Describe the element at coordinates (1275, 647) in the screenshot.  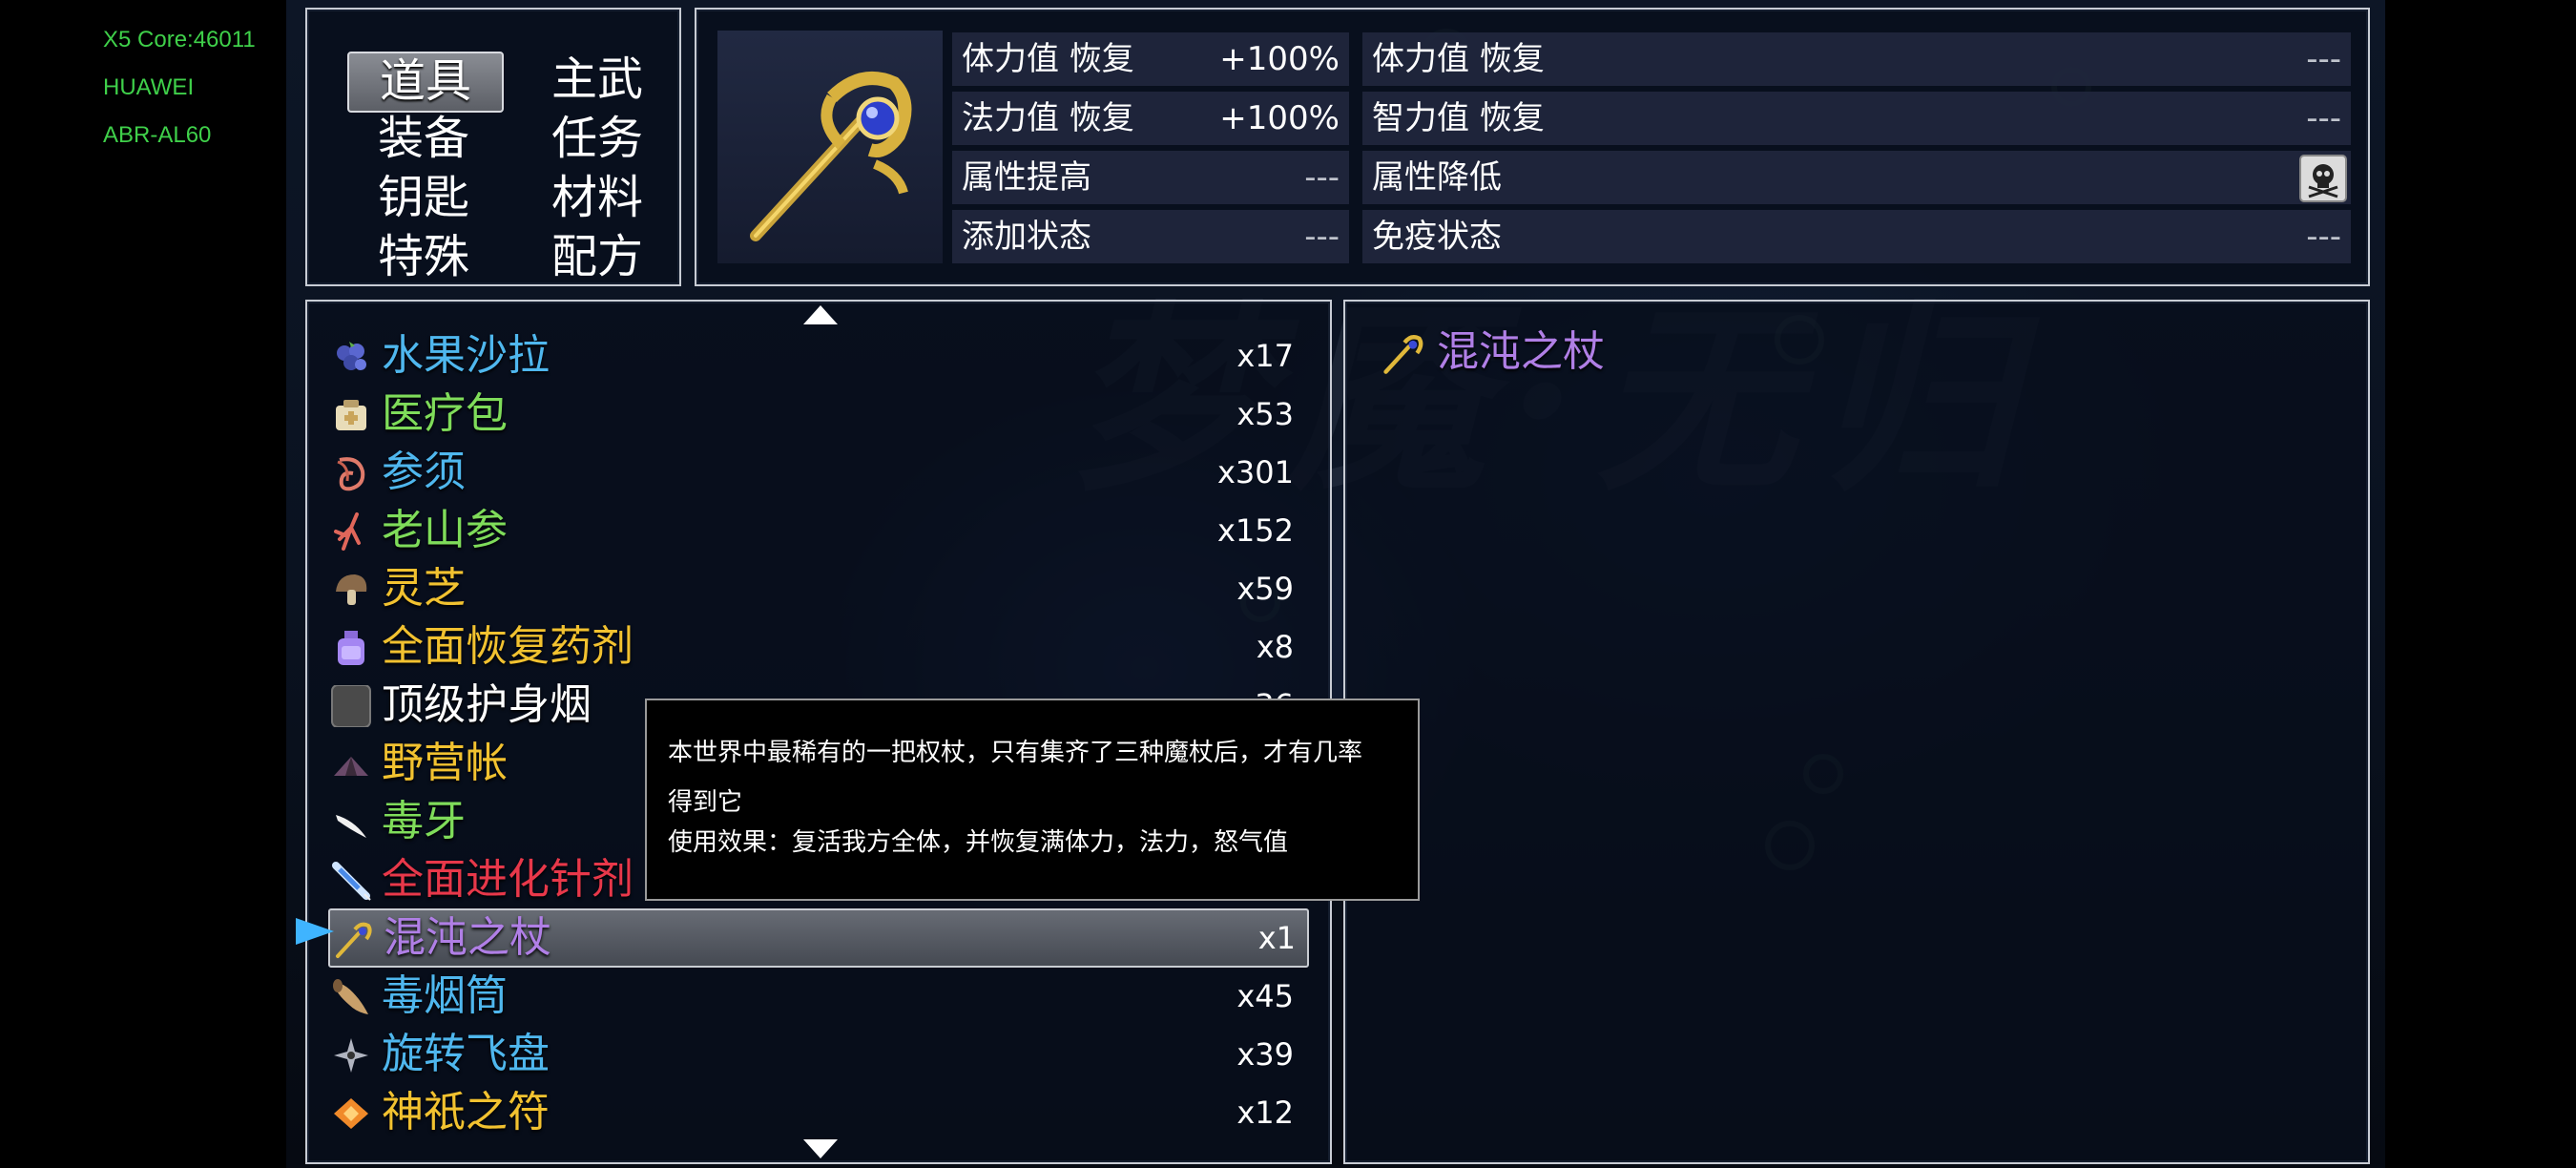
I see `item-quantity: x8` at that location.